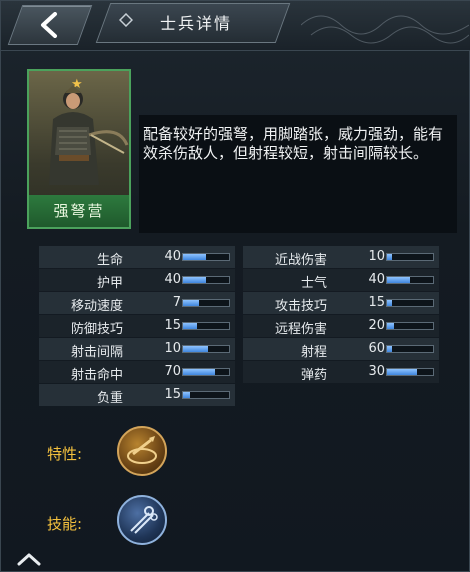 The image size is (470, 572). What do you see at coordinates (235, 26) in the screenshot?
I see `header-bar: 士兵详情` at bounding box center [235, 26].